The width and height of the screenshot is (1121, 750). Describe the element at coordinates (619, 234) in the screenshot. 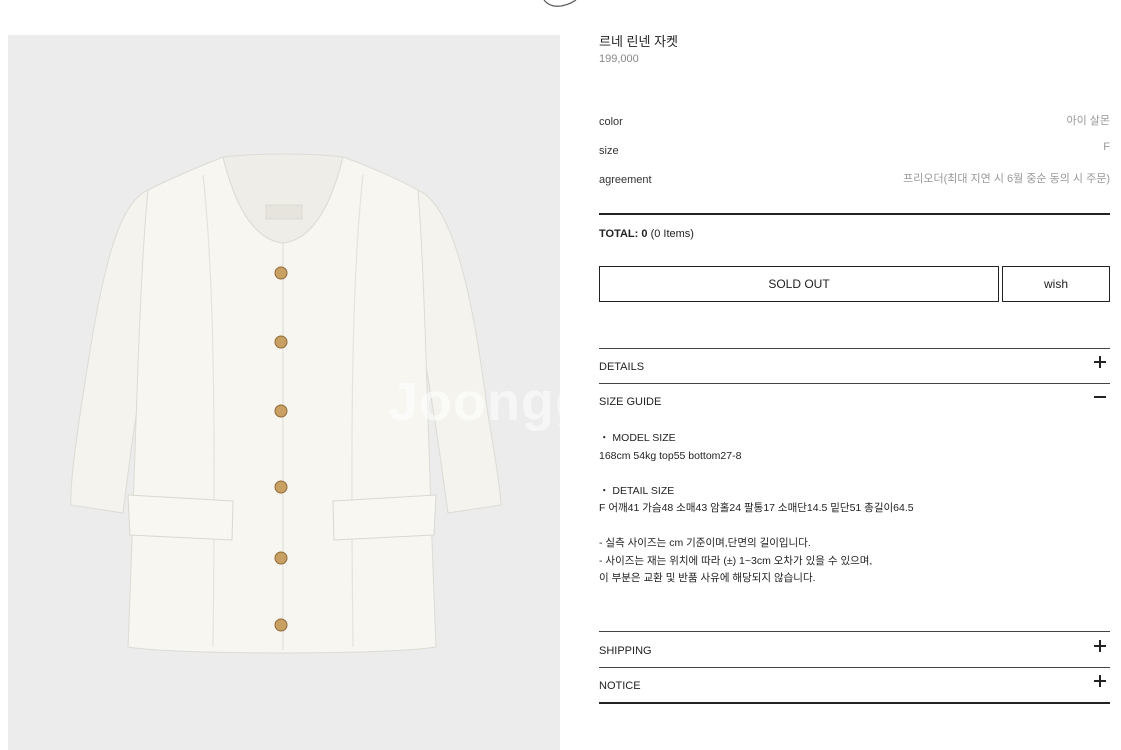

I see `total-label: TOTAL:` at that location.